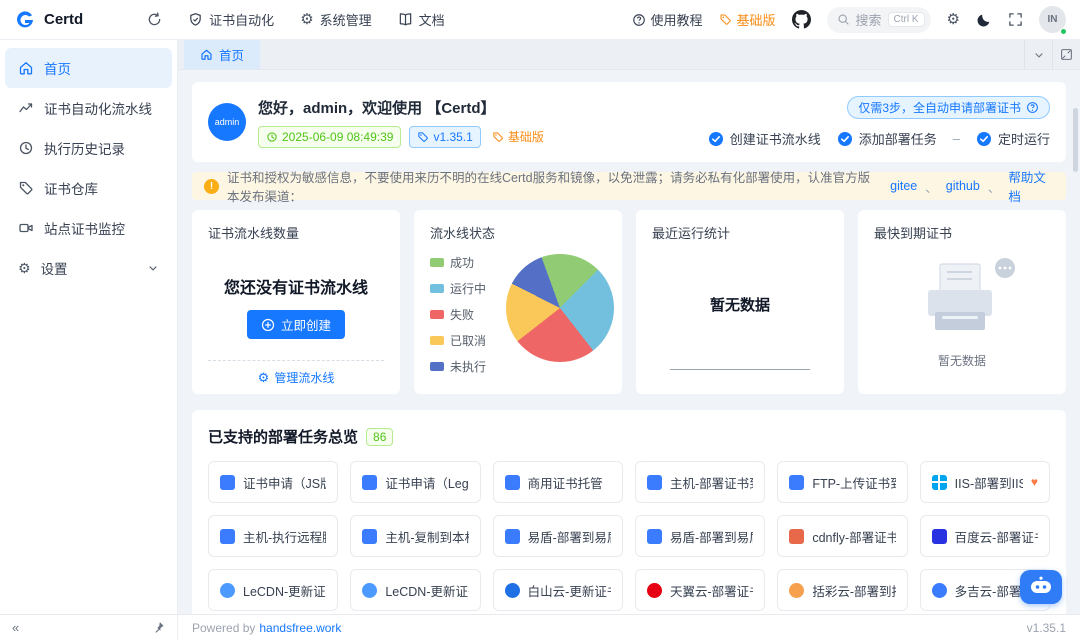 This screenshot has width=1080, height=640. Describe the element at coordinates (557, 590) in the screenshot. I see `task-card: 白山云-更新证书` at that location.